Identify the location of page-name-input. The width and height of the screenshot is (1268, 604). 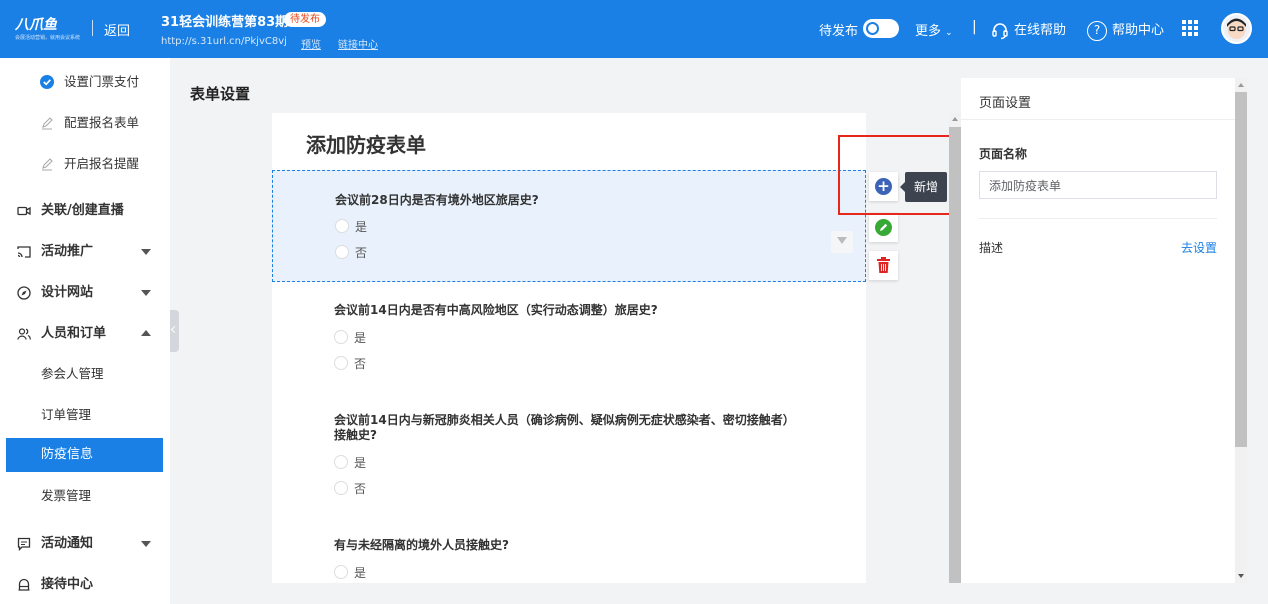
(1098, 185).